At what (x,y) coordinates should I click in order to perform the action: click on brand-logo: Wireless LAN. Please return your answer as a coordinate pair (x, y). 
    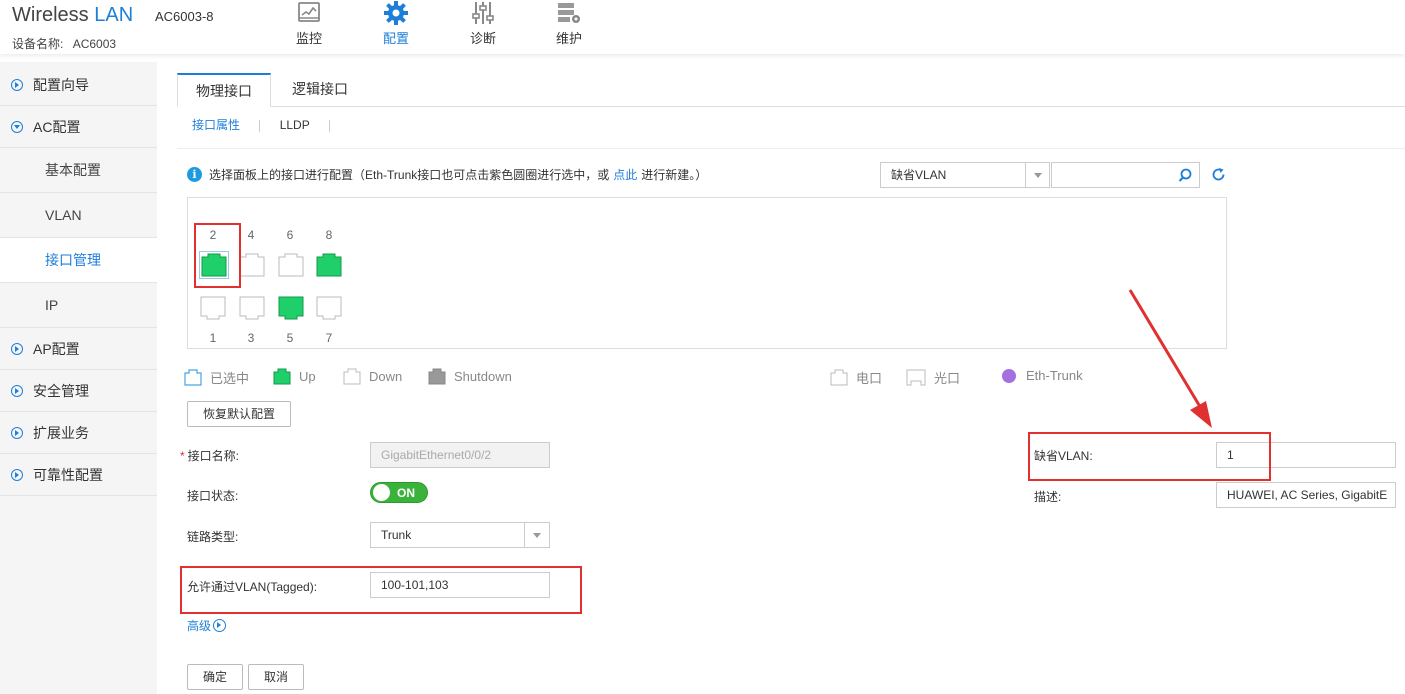
    Looking at the image, I should click on (72, 15).